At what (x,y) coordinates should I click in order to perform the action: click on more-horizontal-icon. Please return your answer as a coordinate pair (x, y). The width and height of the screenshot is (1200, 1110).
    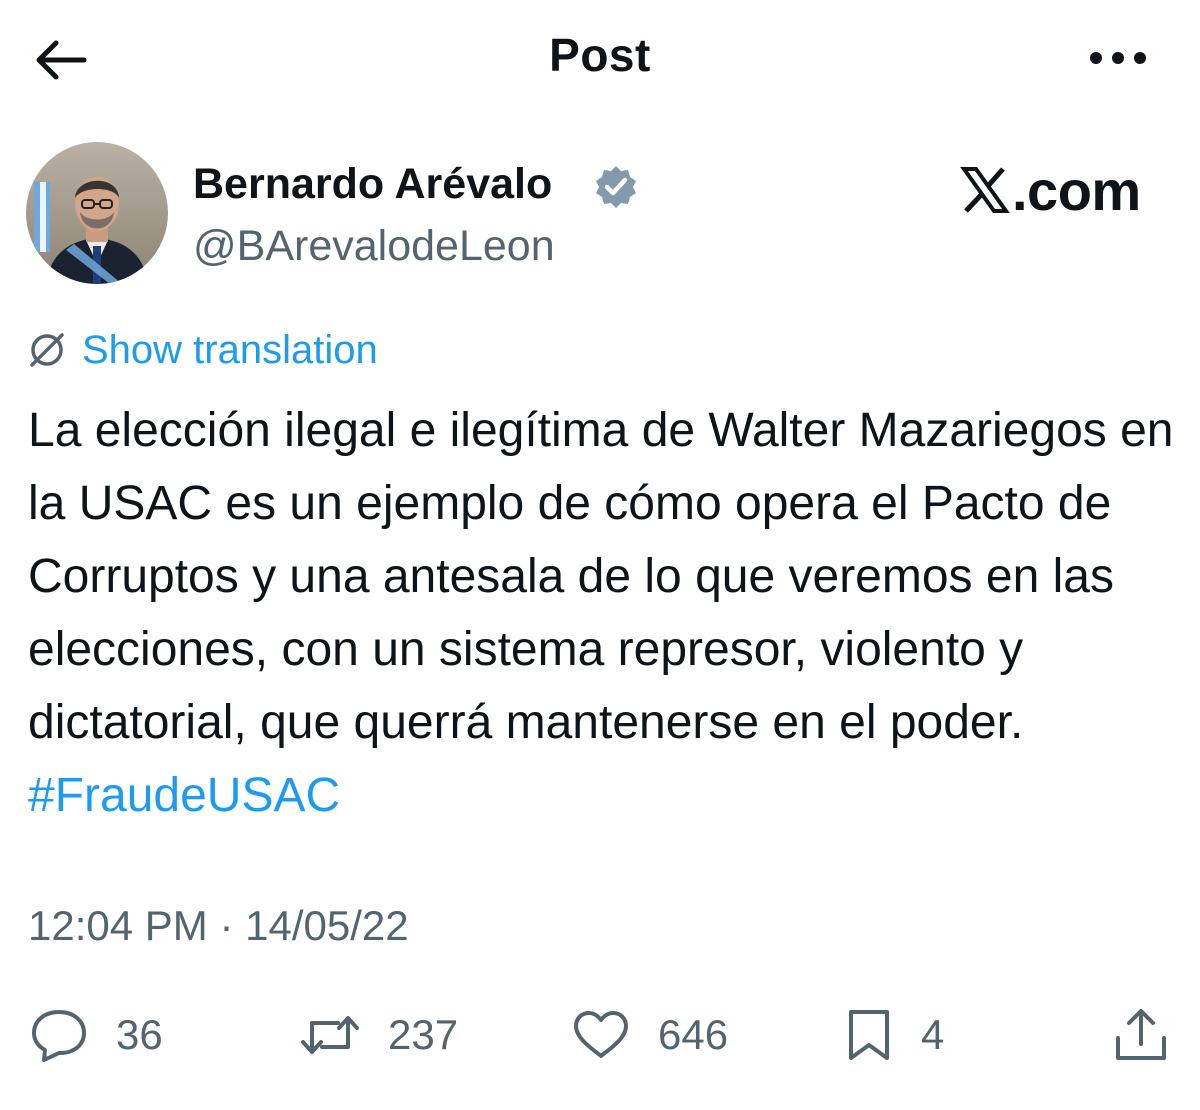
    Looking at the image, I should click on (1118, 58).